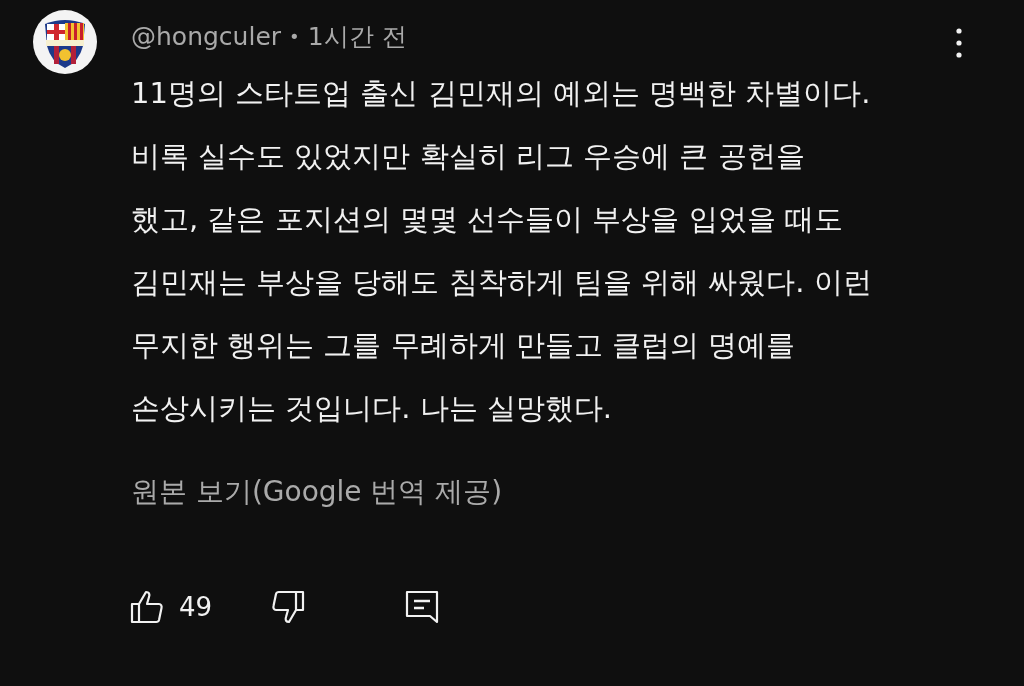 This screenshot has width=1024, height=686. I want to click on comment-time: 1시간 전, so click(357, 36).